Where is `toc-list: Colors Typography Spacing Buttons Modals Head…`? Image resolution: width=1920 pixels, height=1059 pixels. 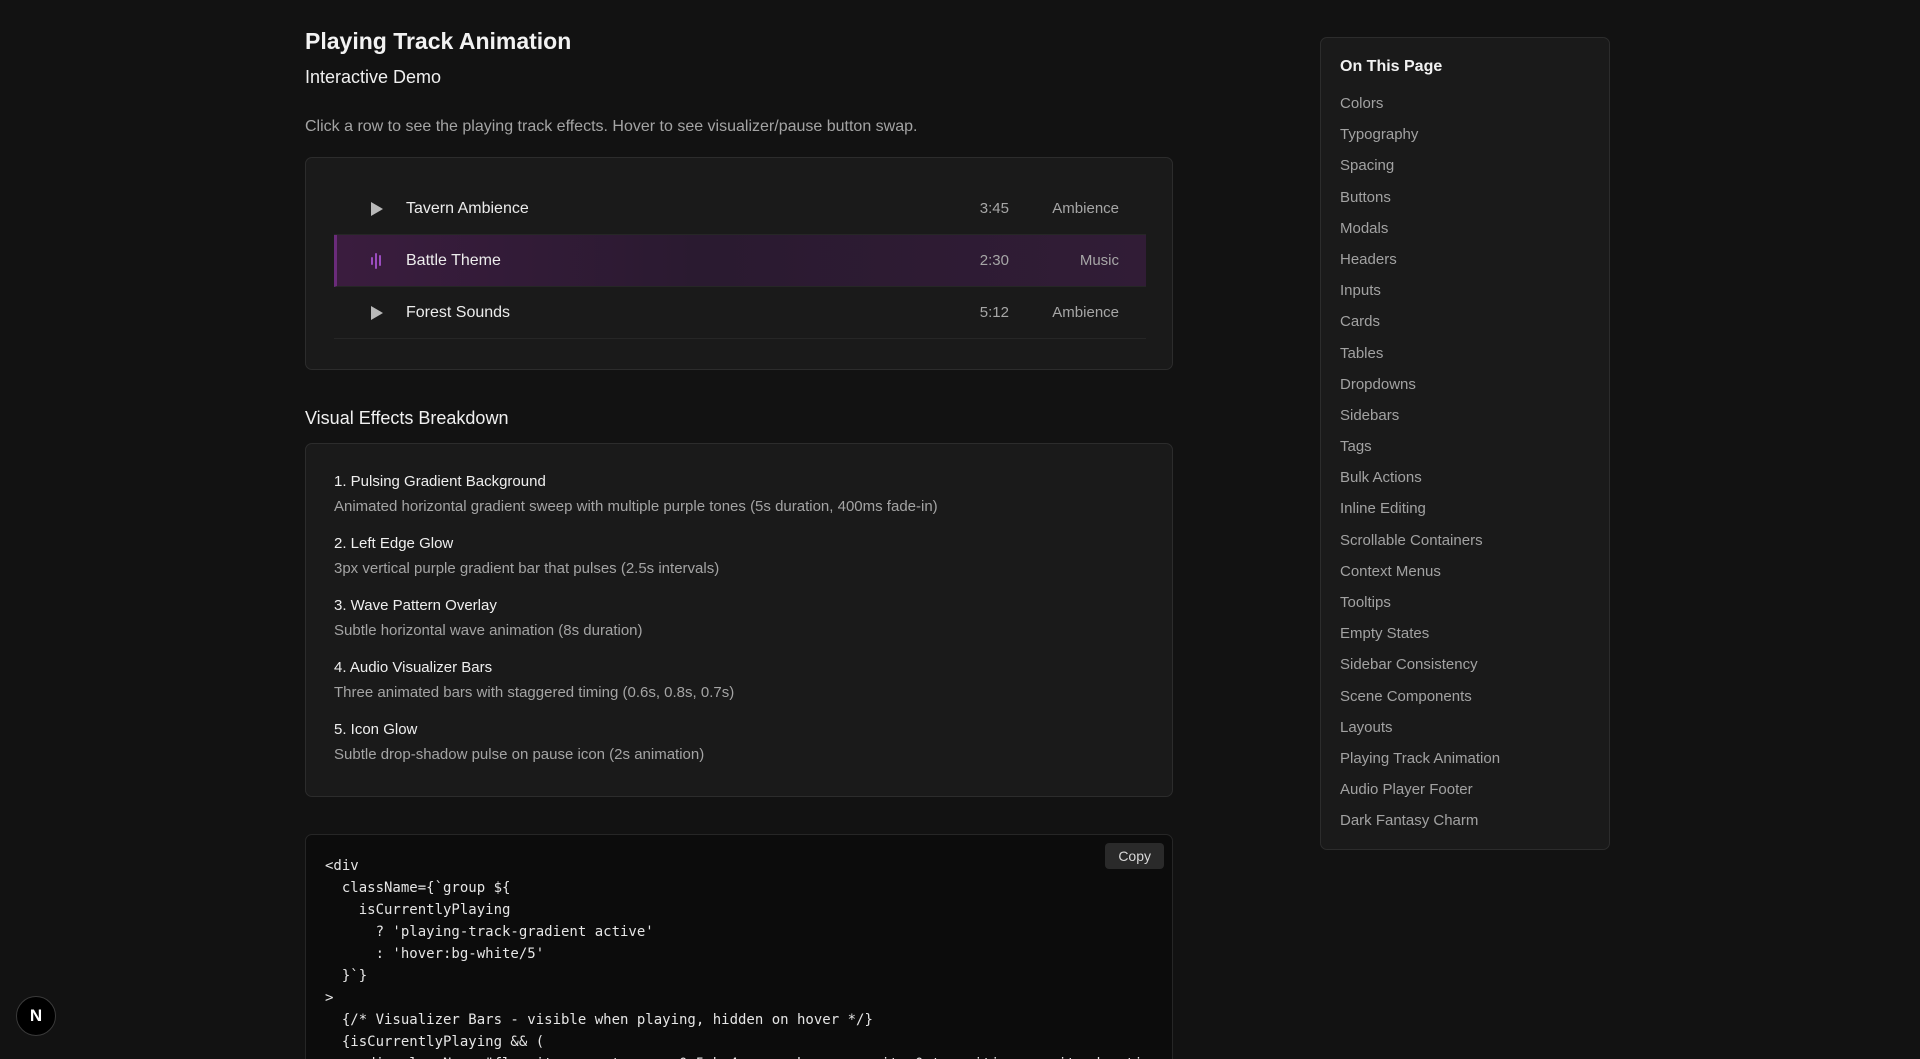 toc-list: Colors Typography Spacing Buttons Modals Head… is located at coordinates (1420, 469).